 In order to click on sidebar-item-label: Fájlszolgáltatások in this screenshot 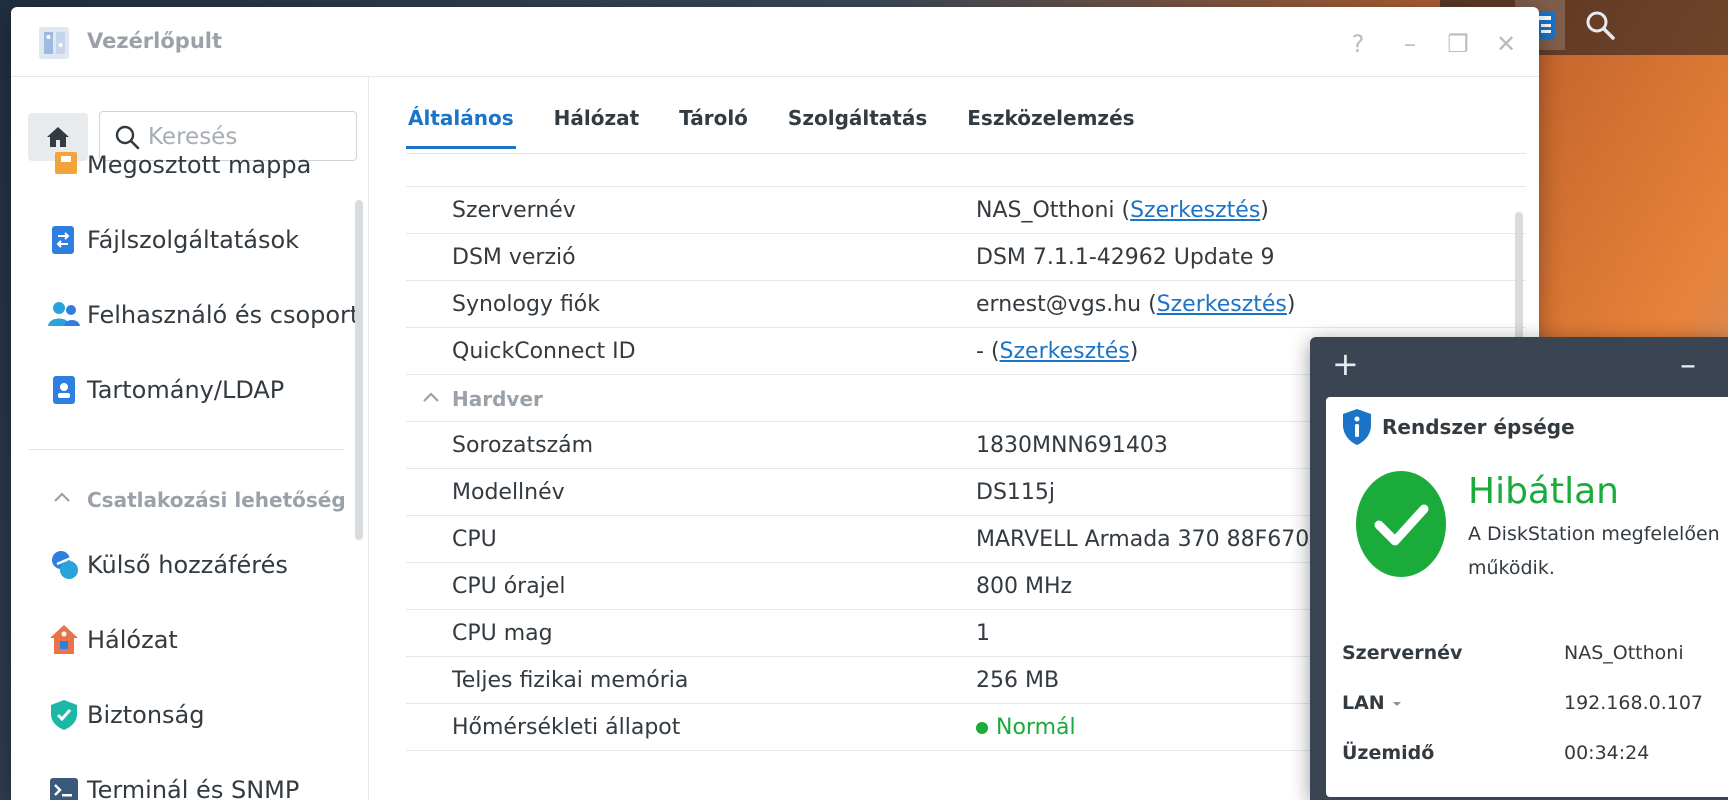, I will do `click(193, 240)`.